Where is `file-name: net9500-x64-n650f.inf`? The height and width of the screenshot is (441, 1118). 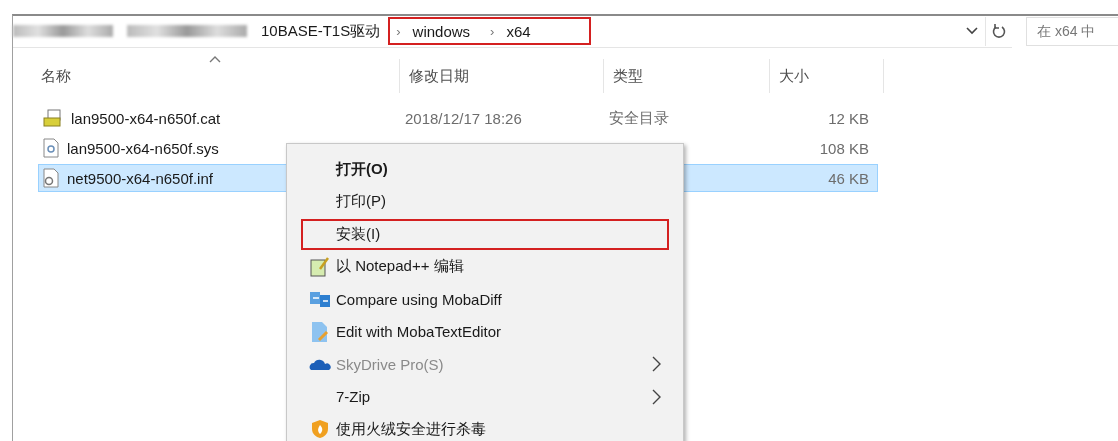 file-name: net9500-x64-n650f.inf is located at coordinates (140, 178).